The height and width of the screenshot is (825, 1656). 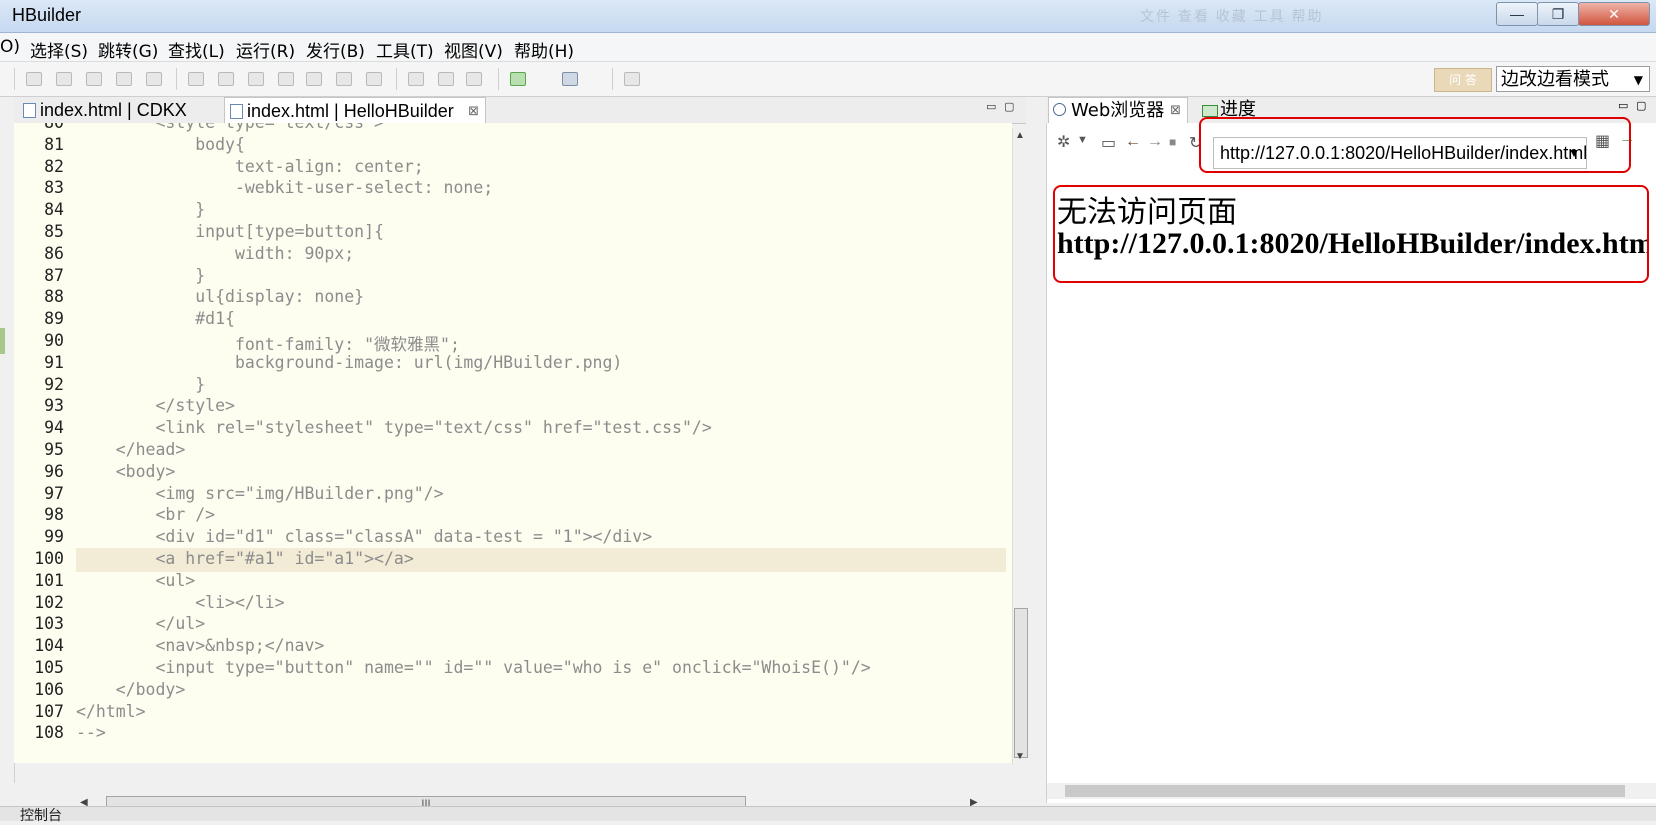 I want to click on align-left-icon, so click(x=34, y=79).